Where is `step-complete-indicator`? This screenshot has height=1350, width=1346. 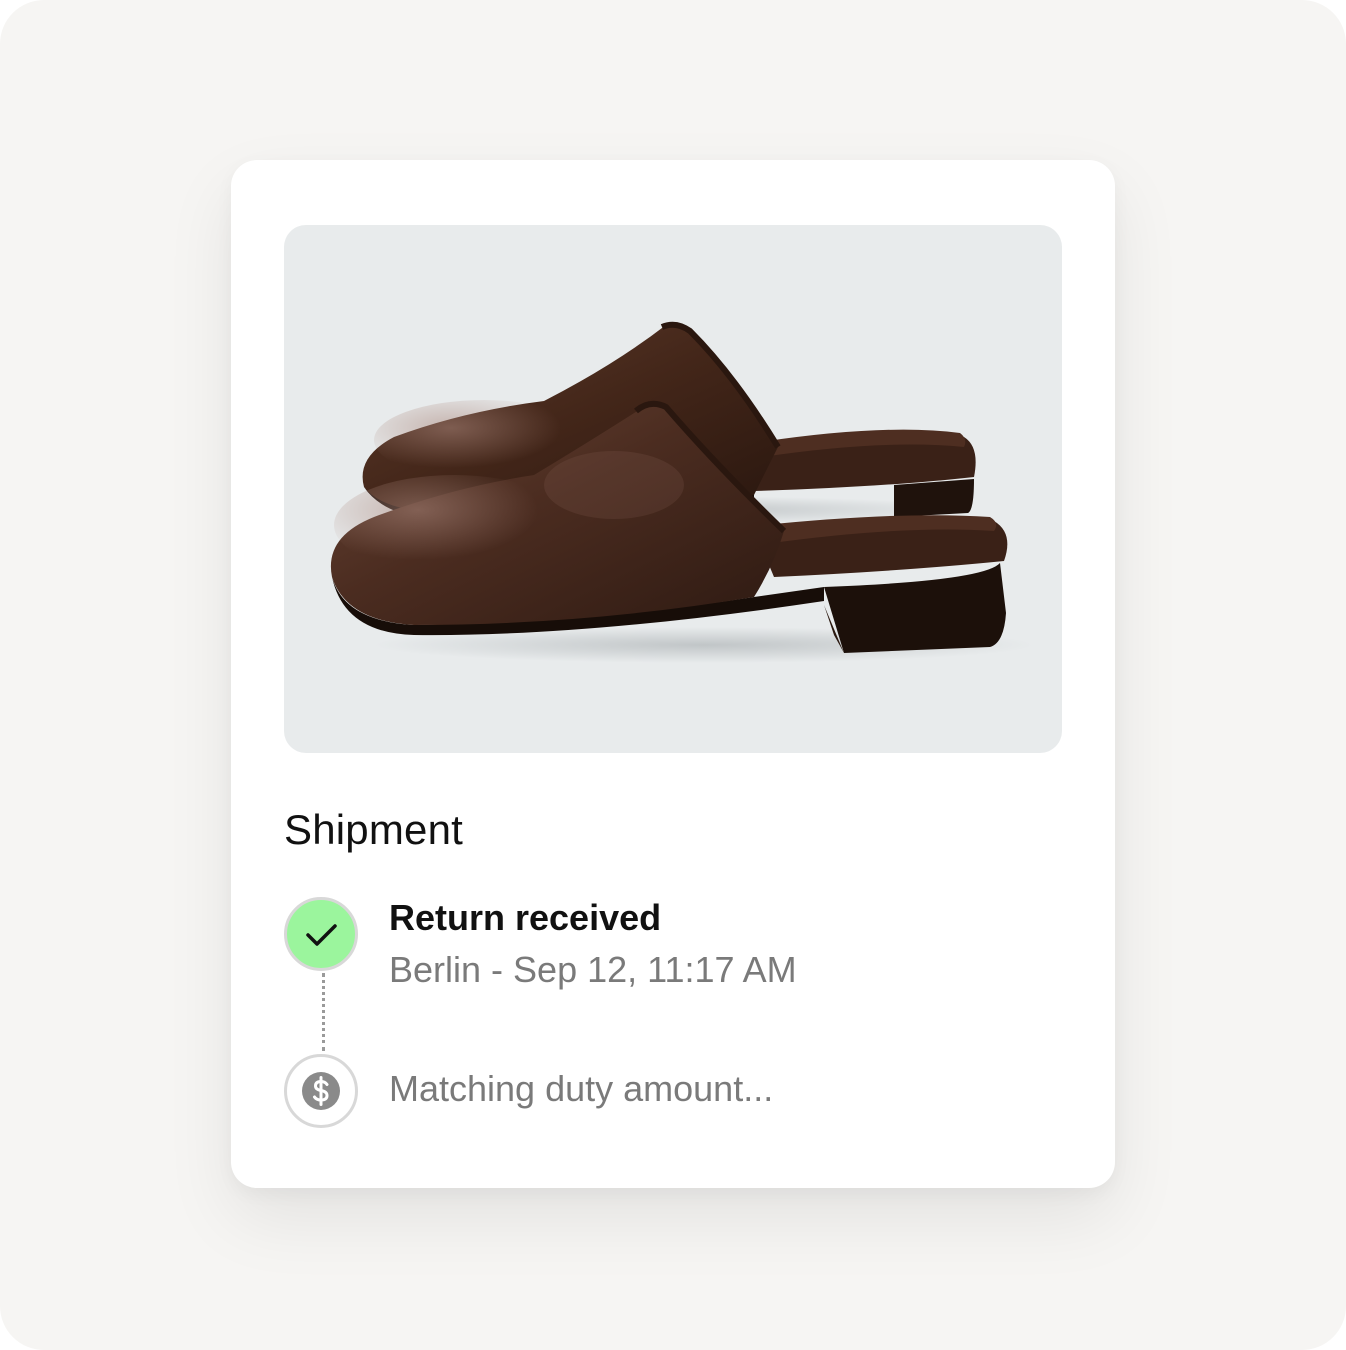 step-complete-indicator is located at coordinates (321, 934).